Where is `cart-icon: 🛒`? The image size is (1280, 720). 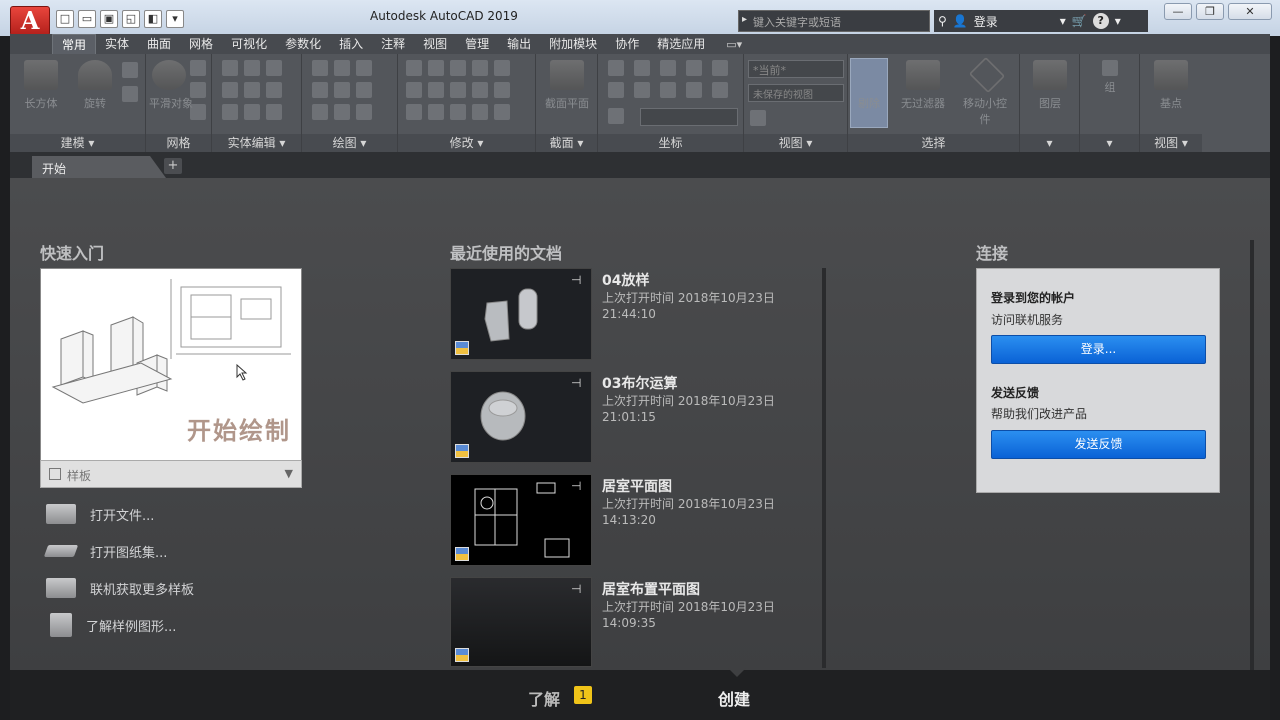
cart-icon: 🛒 is located at coordinates (1079, 21).